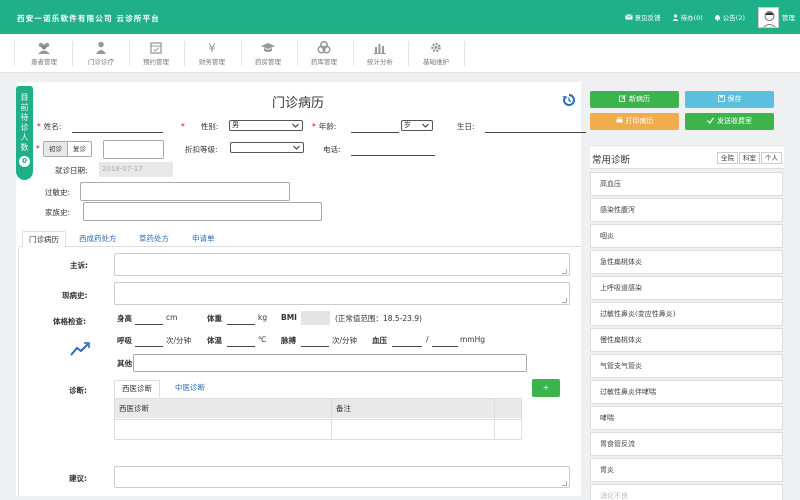  Describe the element at coordinates (79, 149) in the screenshot. I see `visit-return-button: 复诊` at that location.